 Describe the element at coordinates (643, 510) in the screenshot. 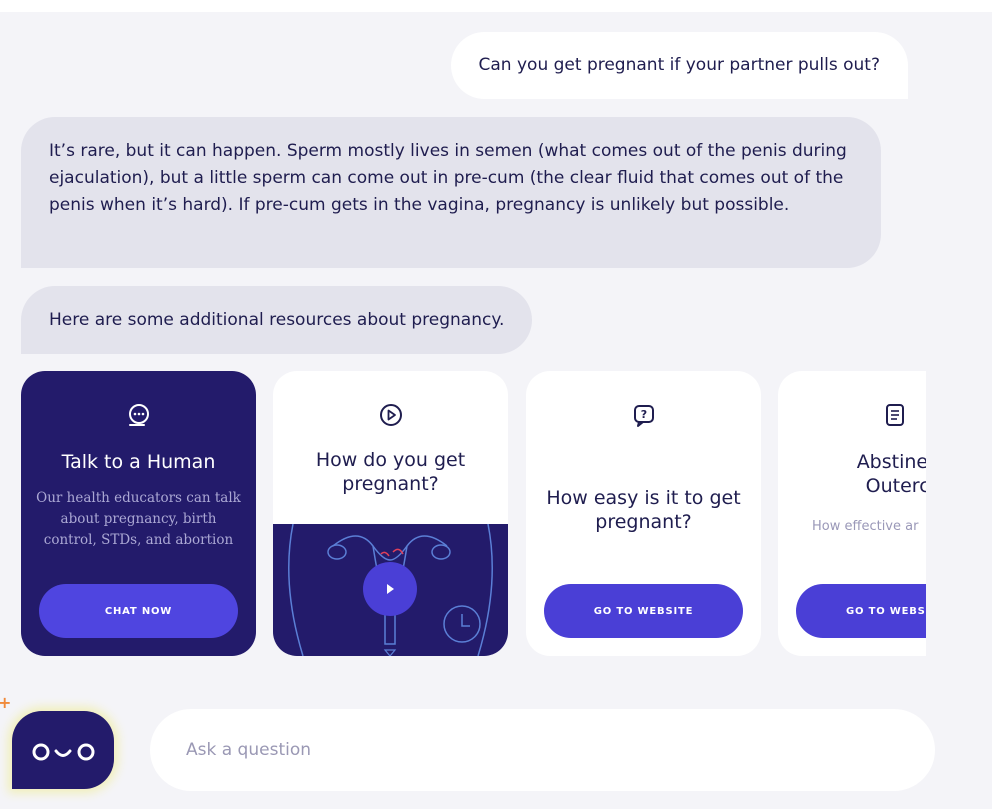

I see `card-title: How easy is it to get pregnant?` at that location.